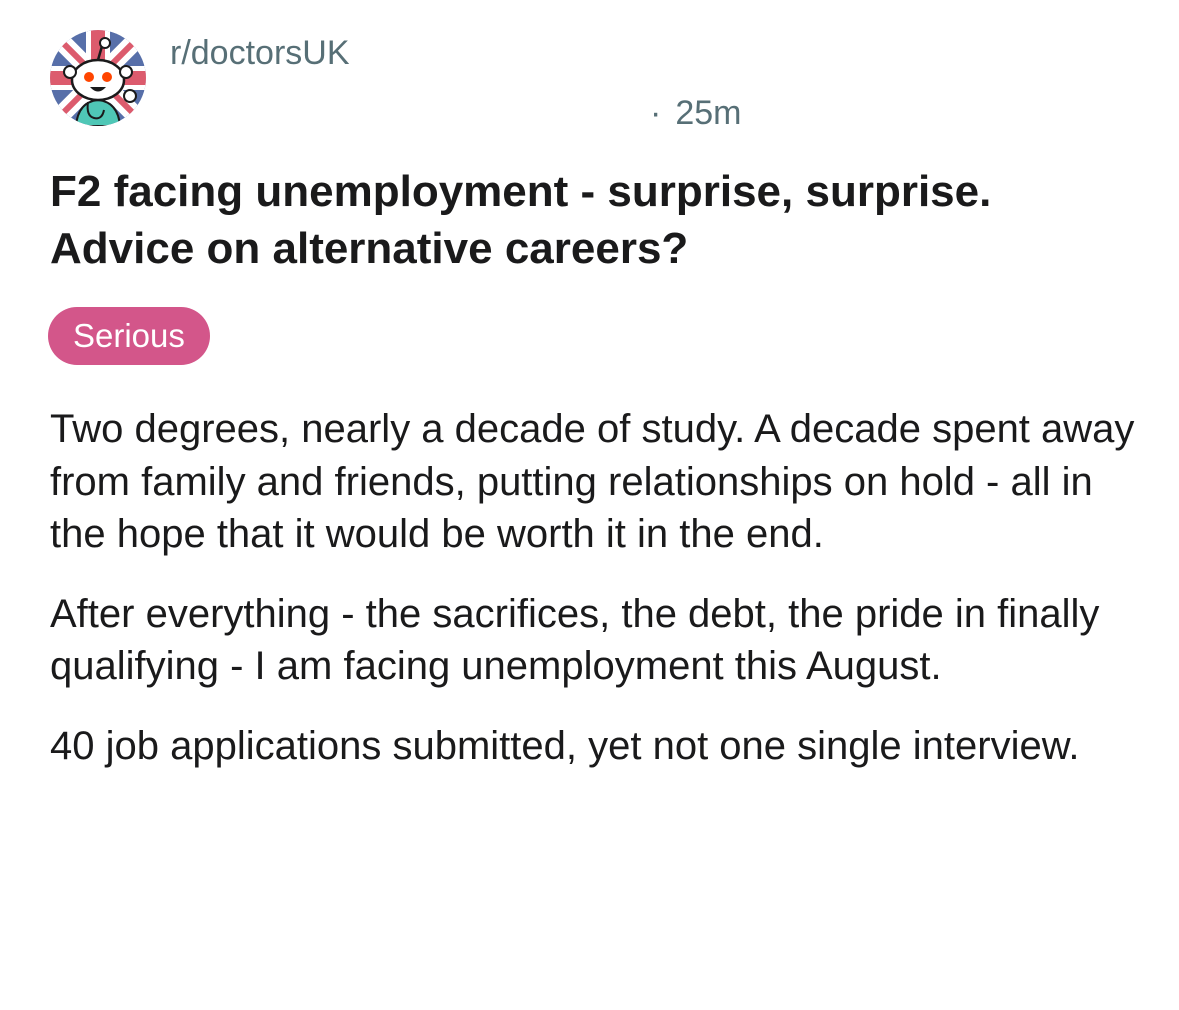 This screenshot has width=1179, height=1010. I want to click on snoo-doctor-icon, so click(98, 78).